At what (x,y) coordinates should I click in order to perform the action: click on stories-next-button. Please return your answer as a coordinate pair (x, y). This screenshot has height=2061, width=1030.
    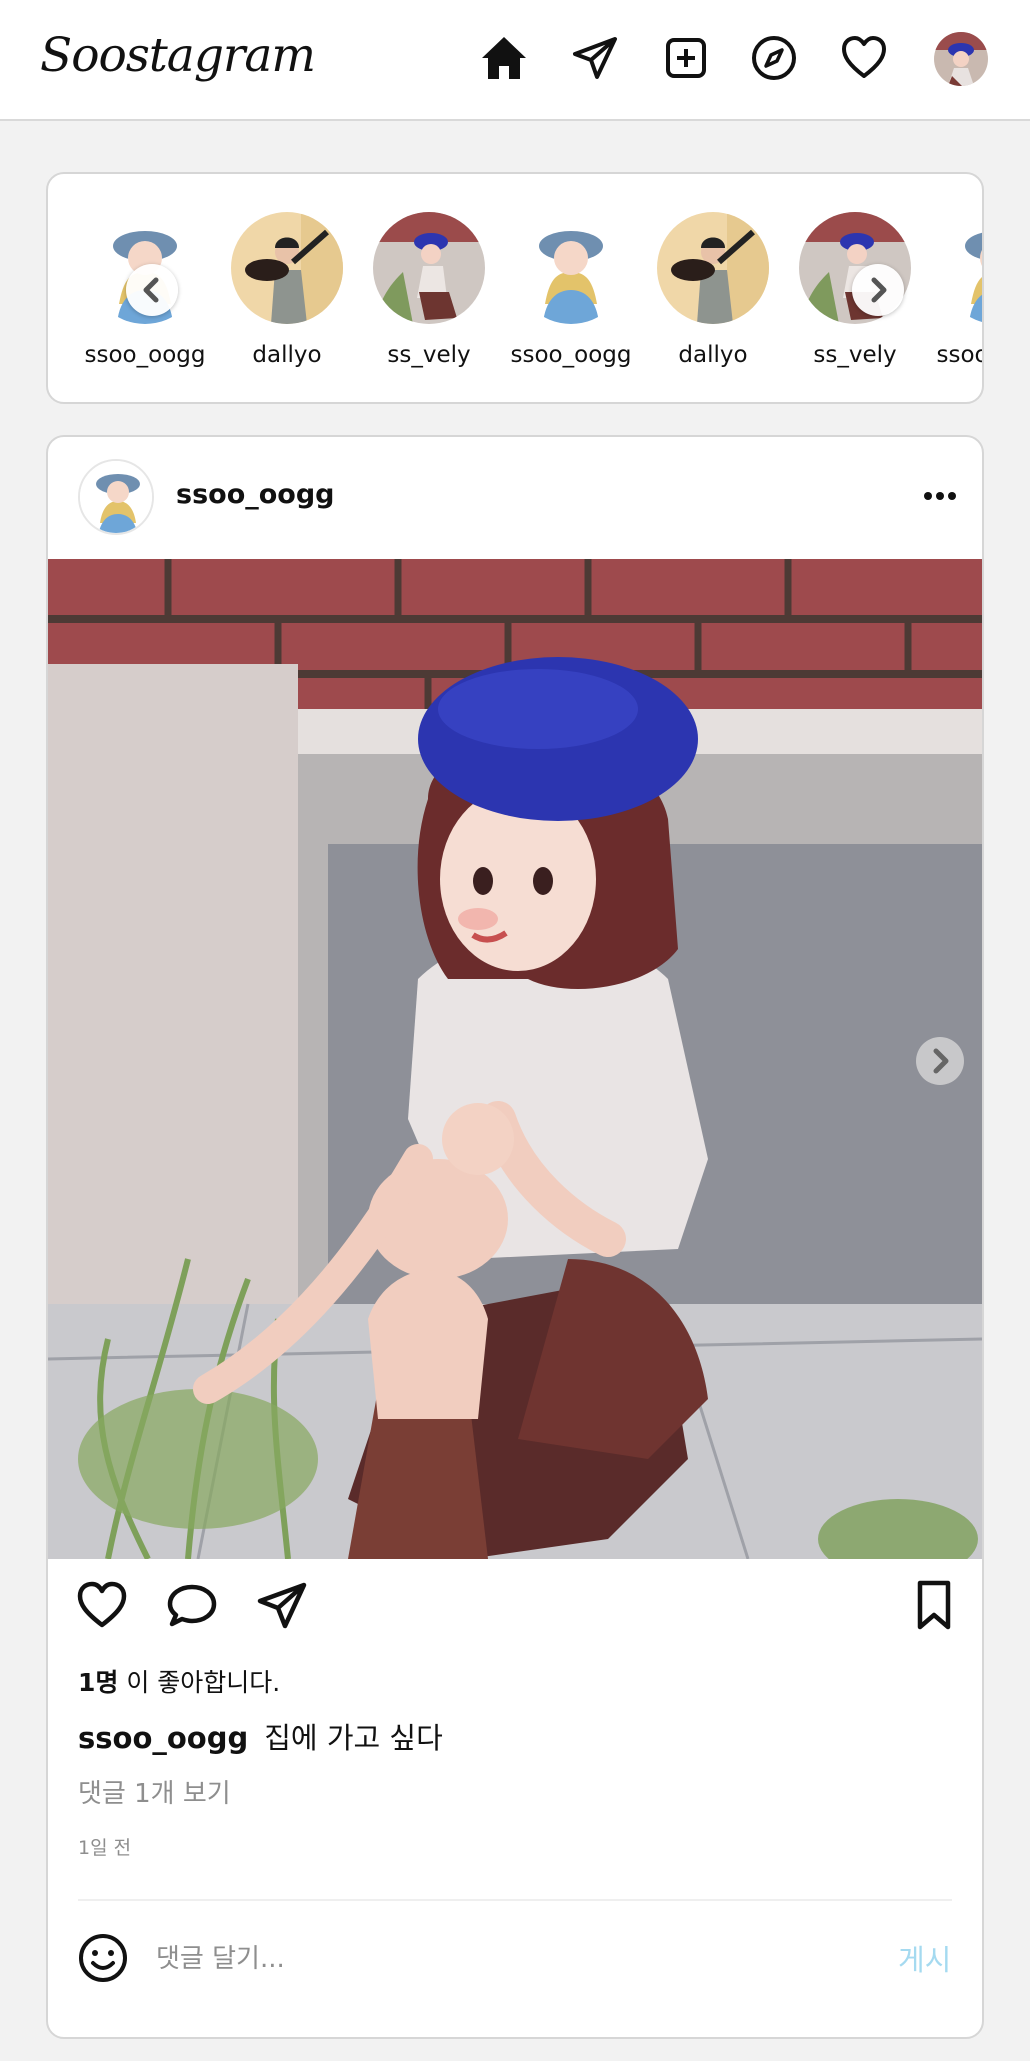
    Looking at the image, I should click on (878, 290).